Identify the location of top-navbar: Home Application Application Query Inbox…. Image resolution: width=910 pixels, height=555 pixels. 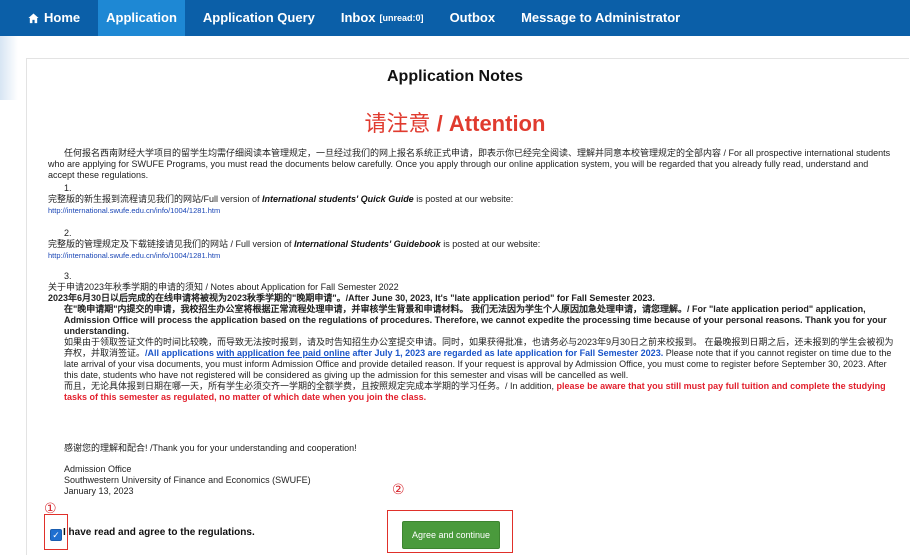
(455, 18).